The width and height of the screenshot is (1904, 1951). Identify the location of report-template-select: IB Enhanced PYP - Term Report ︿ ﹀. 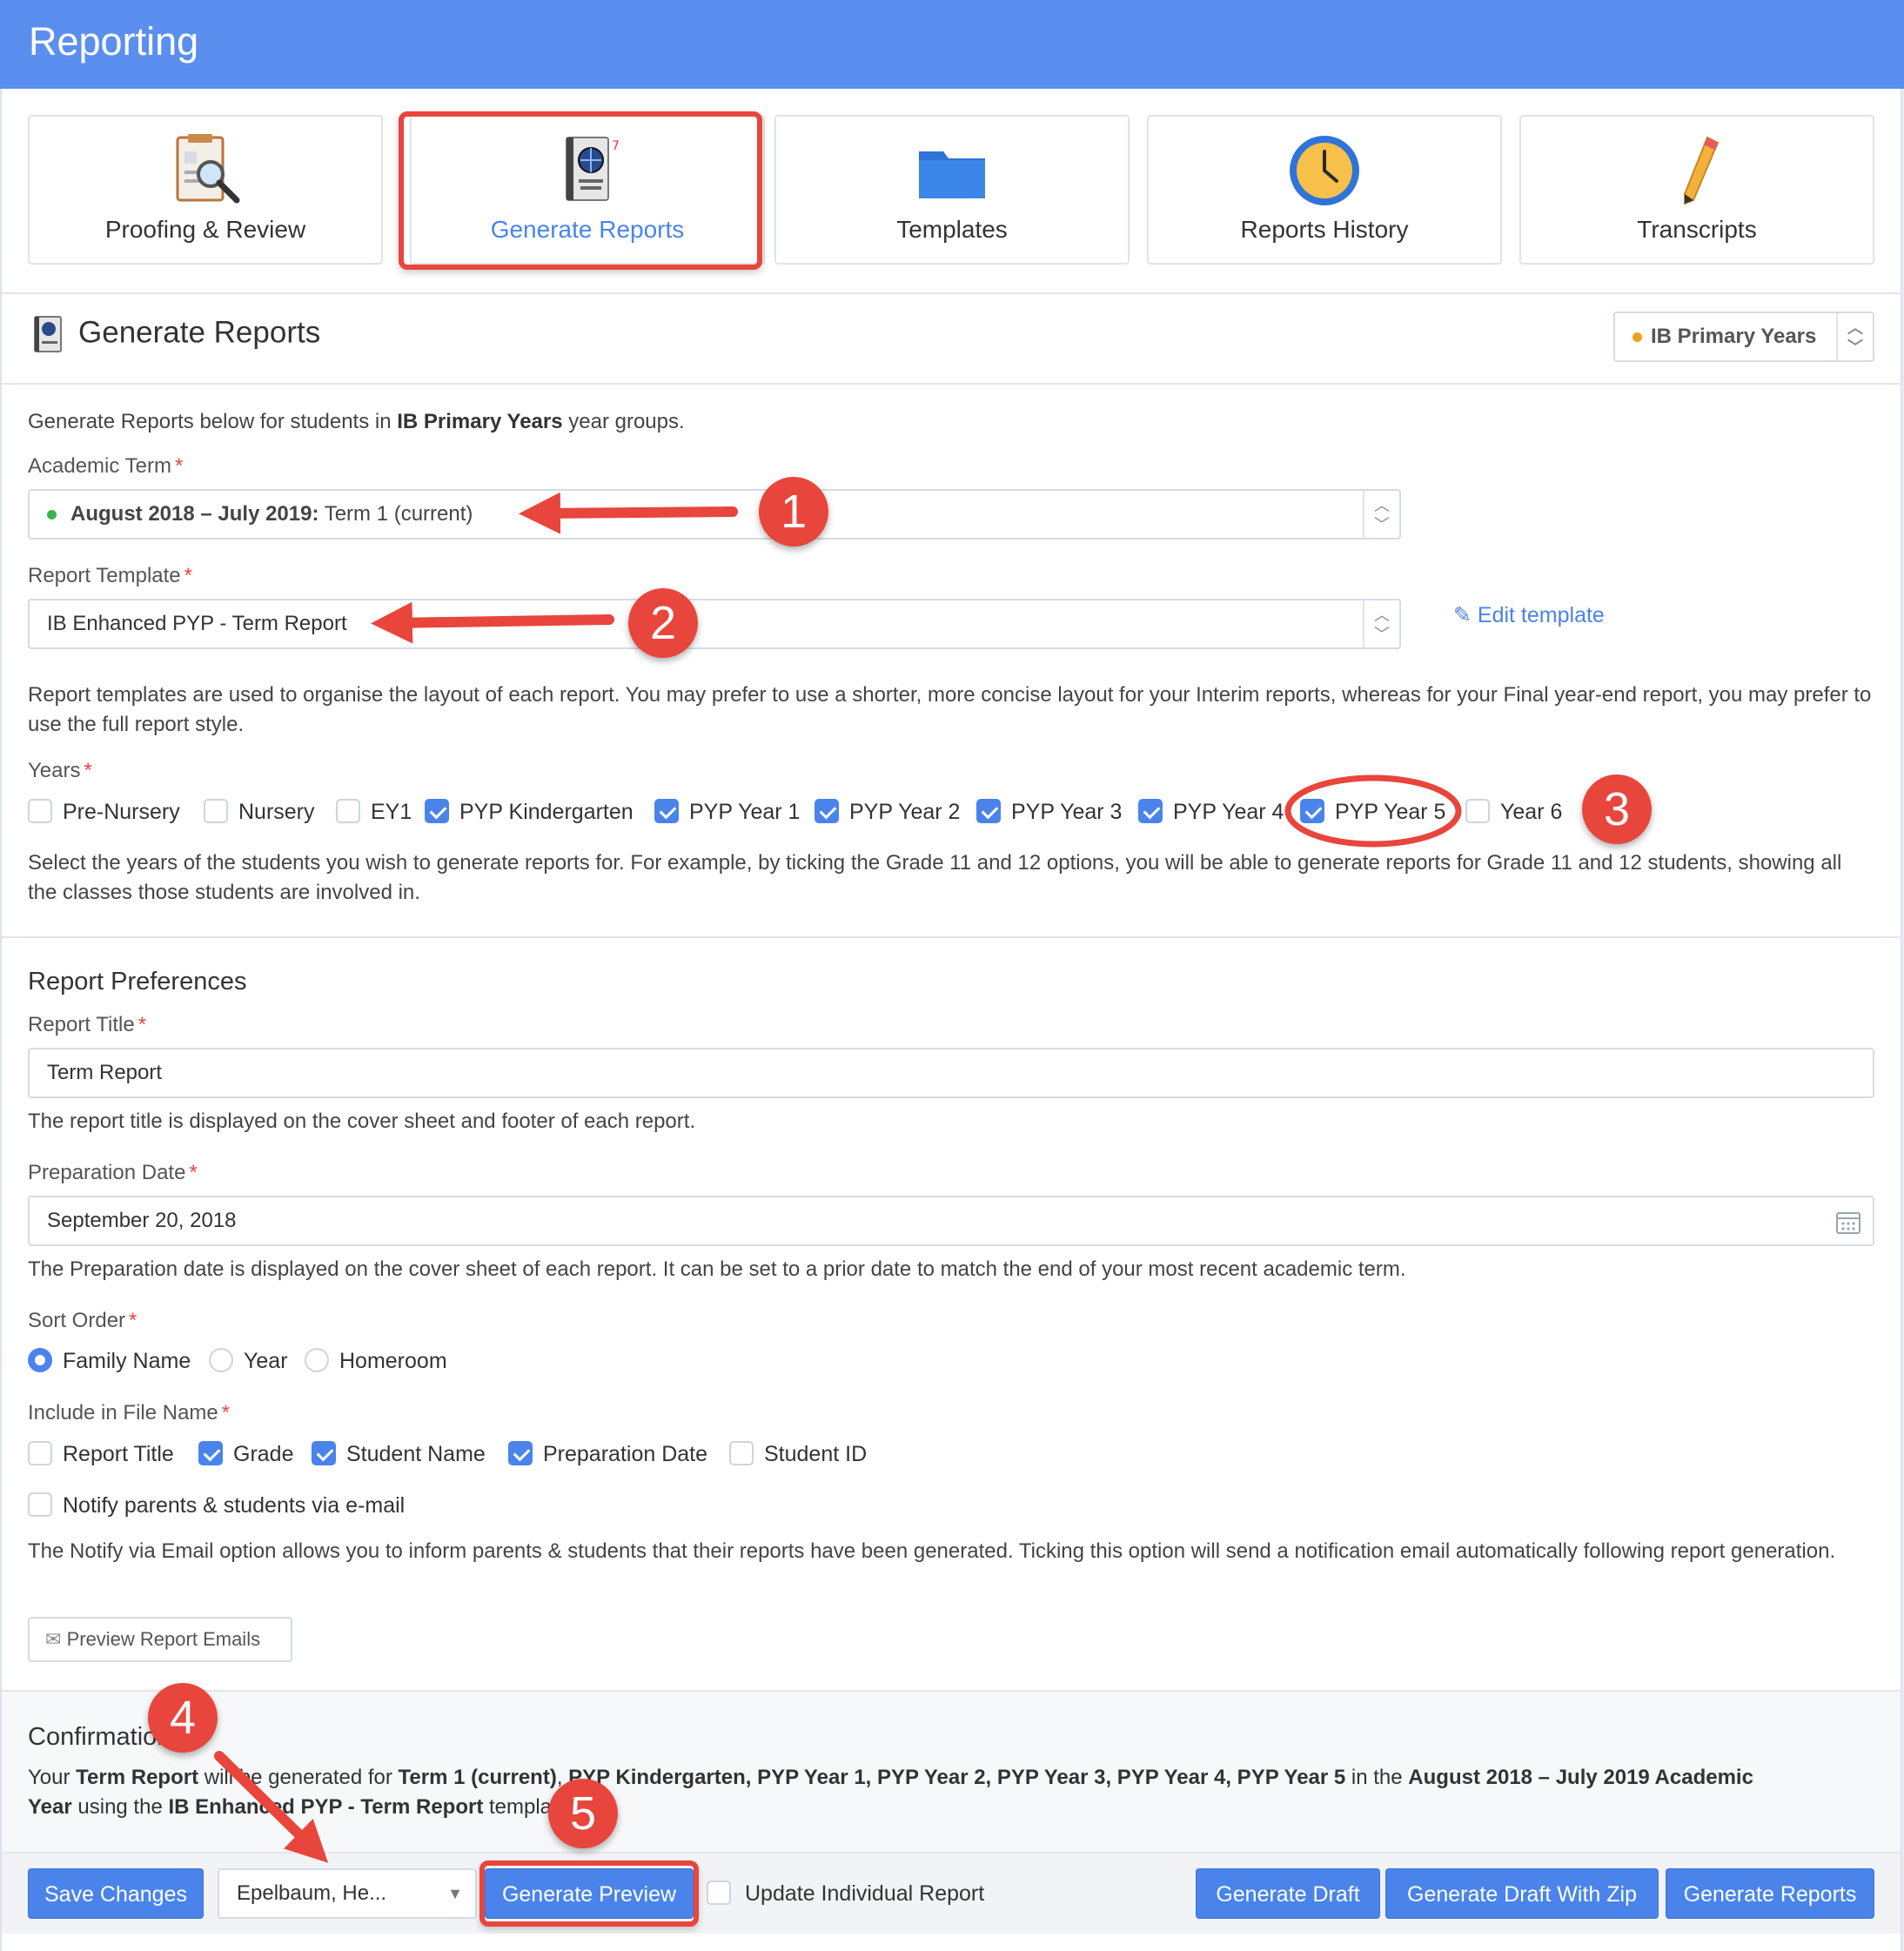
(714, 624).